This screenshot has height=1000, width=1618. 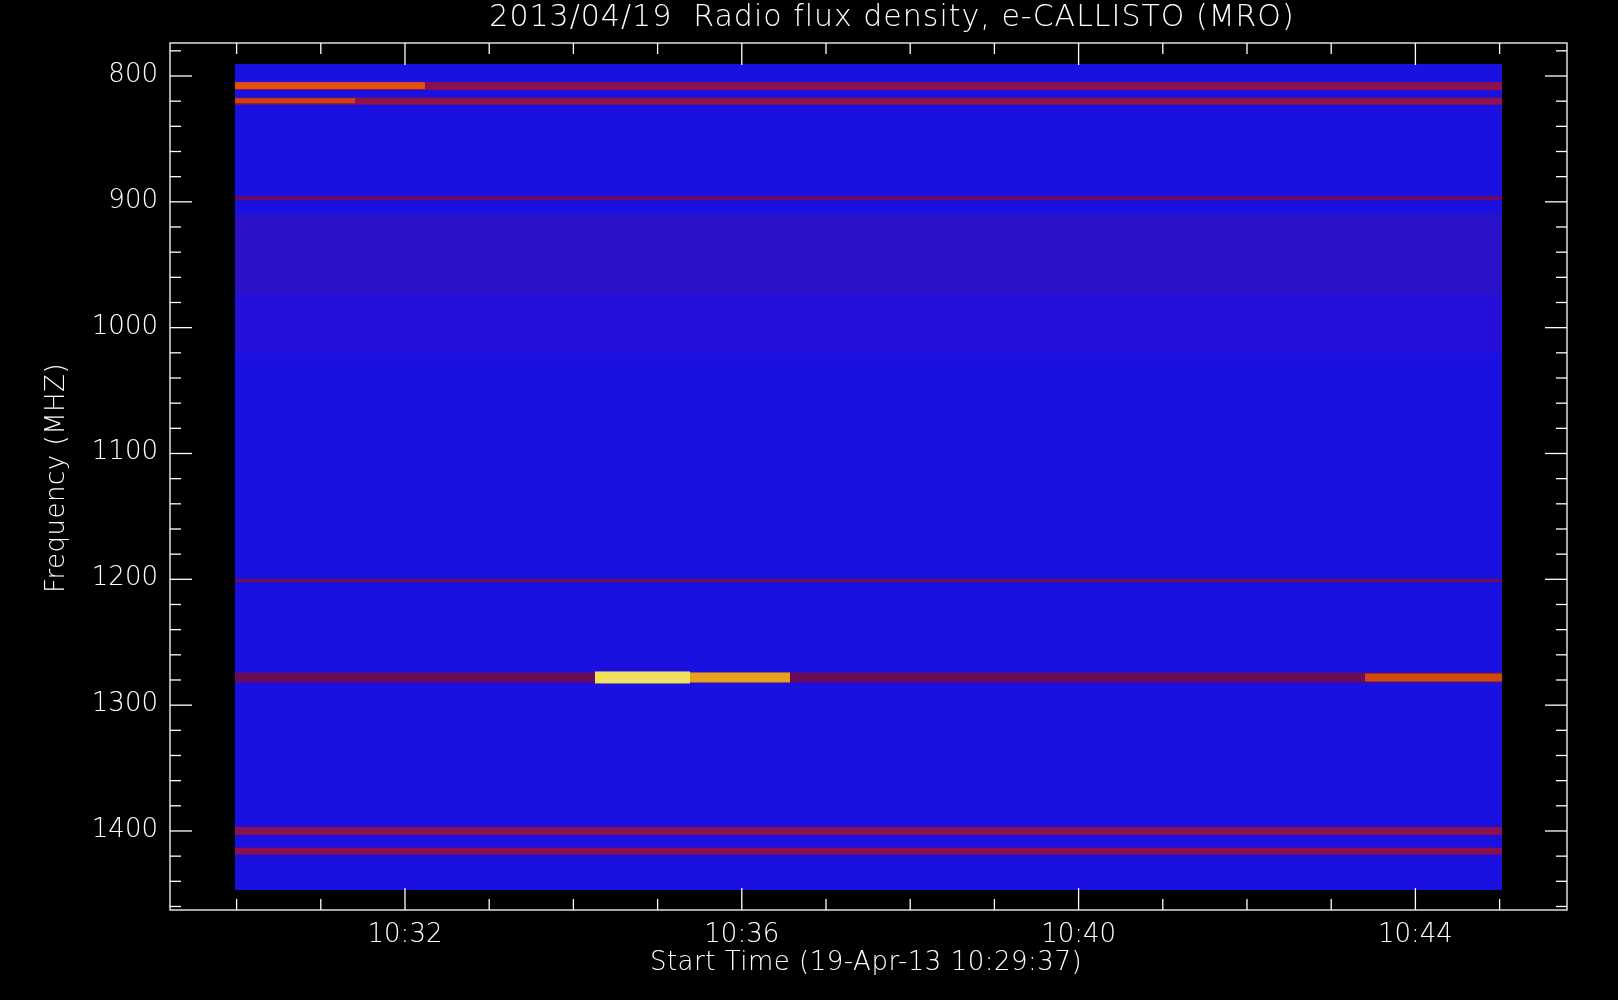 I want to click on x-tick-label: 10:40, so click(x=1079, y=933).